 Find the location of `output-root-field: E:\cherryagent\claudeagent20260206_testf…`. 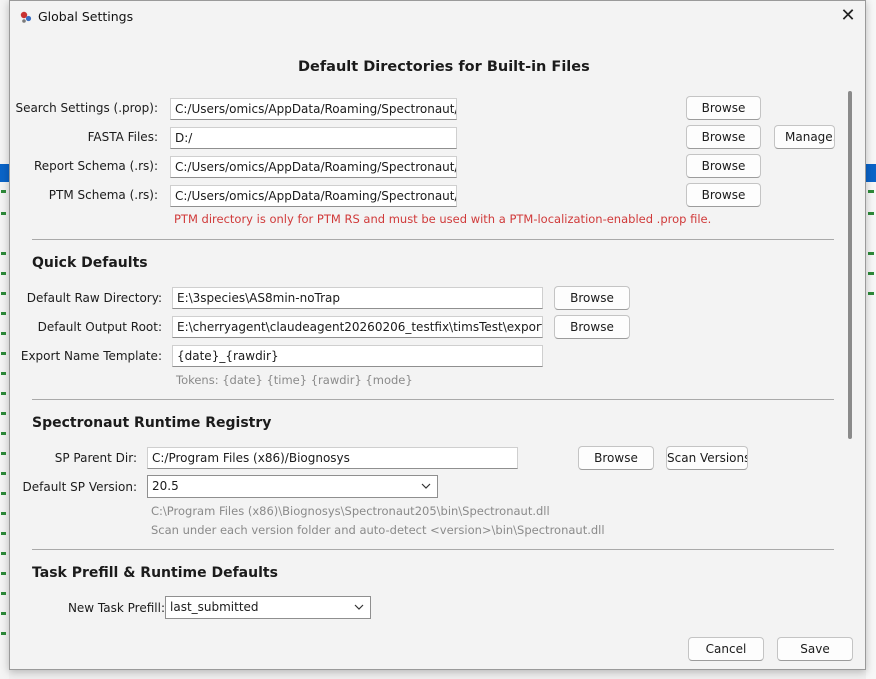

output-root-field: E:\cherryagent\claudeagent20260206_testf… is located at coordinates (357, 327).